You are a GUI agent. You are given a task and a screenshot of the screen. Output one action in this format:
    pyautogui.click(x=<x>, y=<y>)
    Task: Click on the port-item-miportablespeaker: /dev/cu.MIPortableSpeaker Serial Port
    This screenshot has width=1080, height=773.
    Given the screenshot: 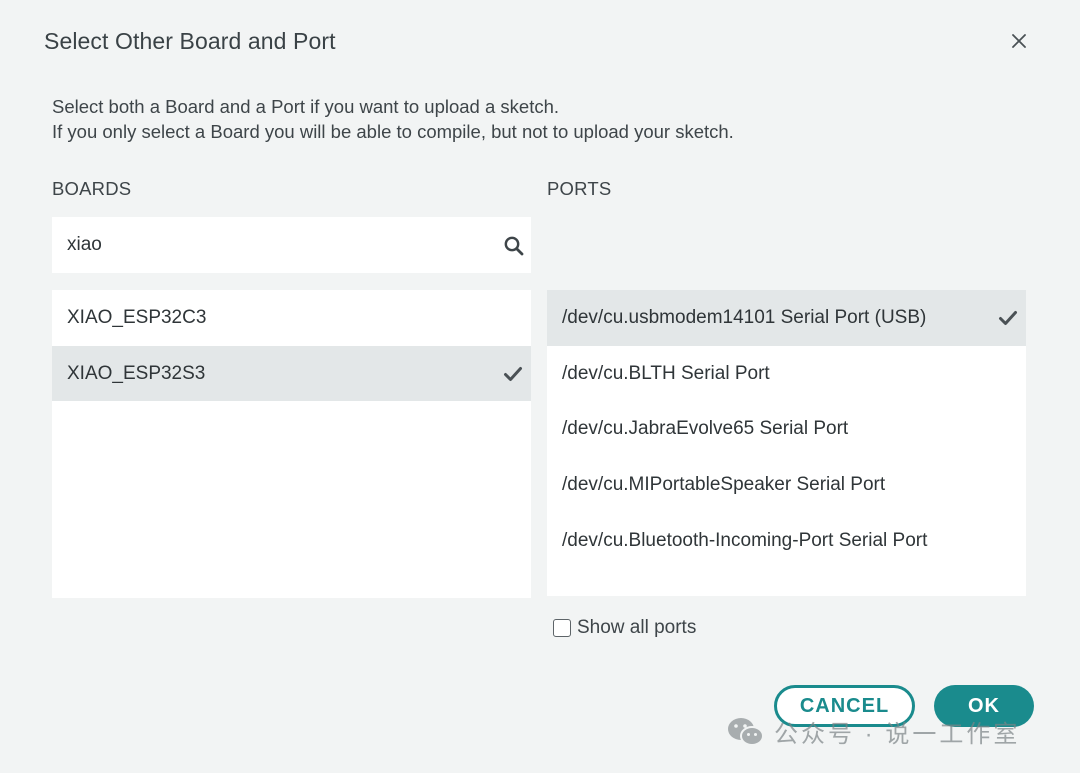 What is the action you would take?
    pyautogui.click(x=786, y=485)
    